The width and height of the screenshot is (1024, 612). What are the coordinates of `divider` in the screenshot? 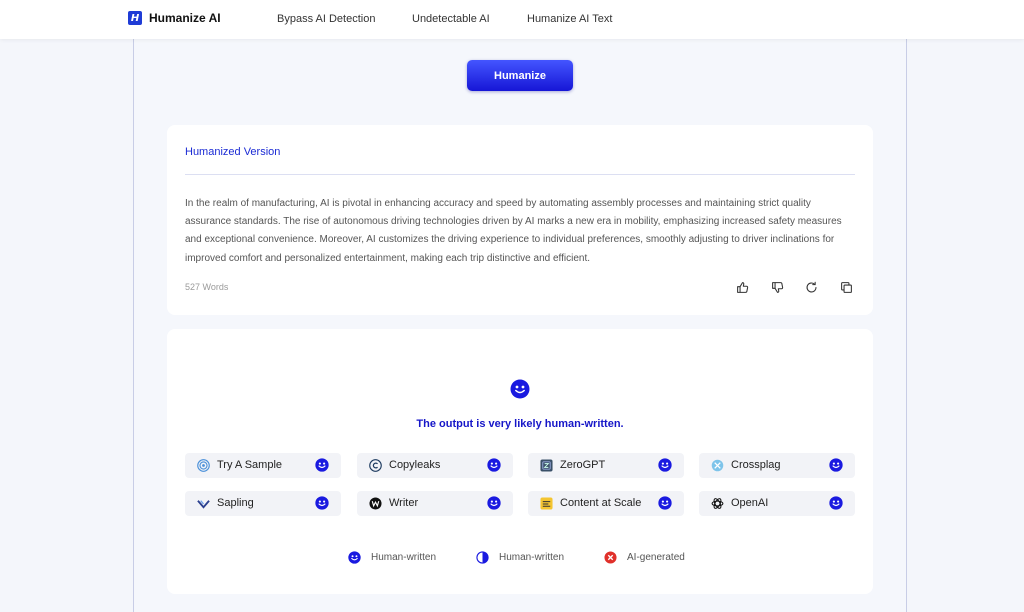 It's located at (520, 174).